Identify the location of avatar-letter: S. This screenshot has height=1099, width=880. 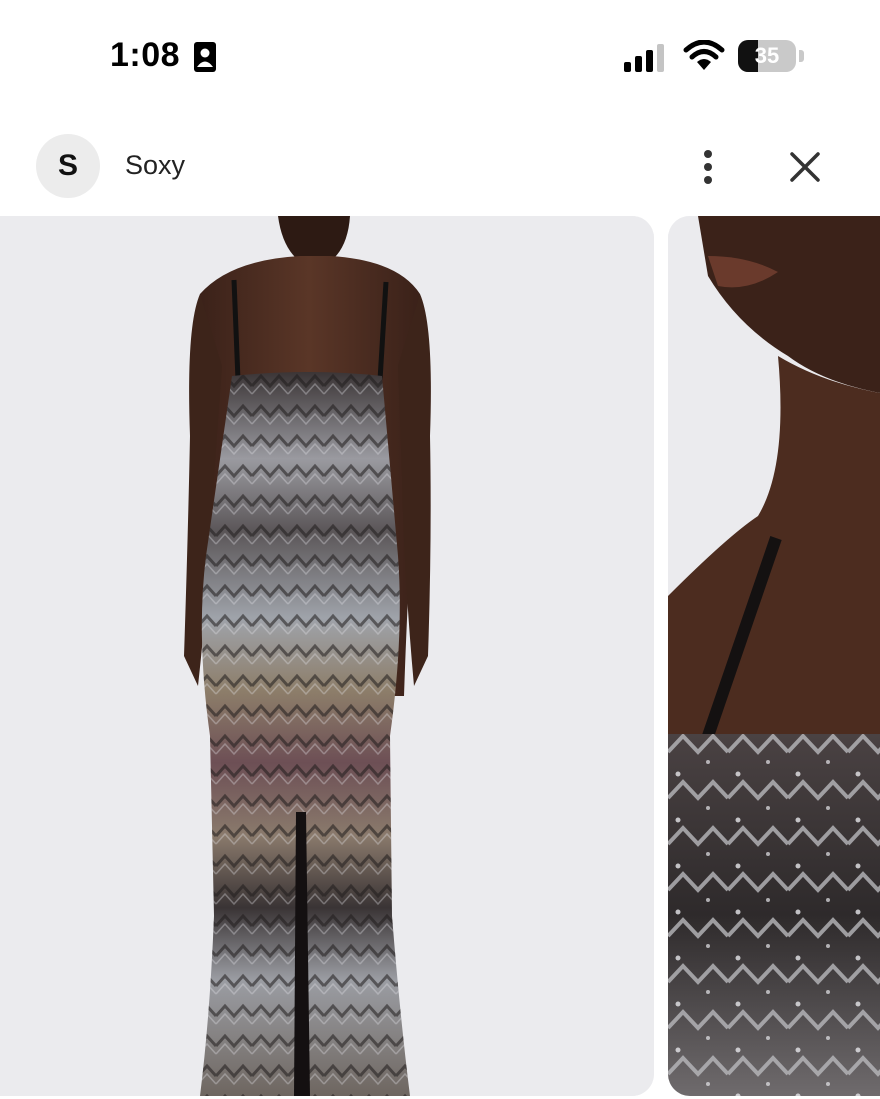
(67, 165).